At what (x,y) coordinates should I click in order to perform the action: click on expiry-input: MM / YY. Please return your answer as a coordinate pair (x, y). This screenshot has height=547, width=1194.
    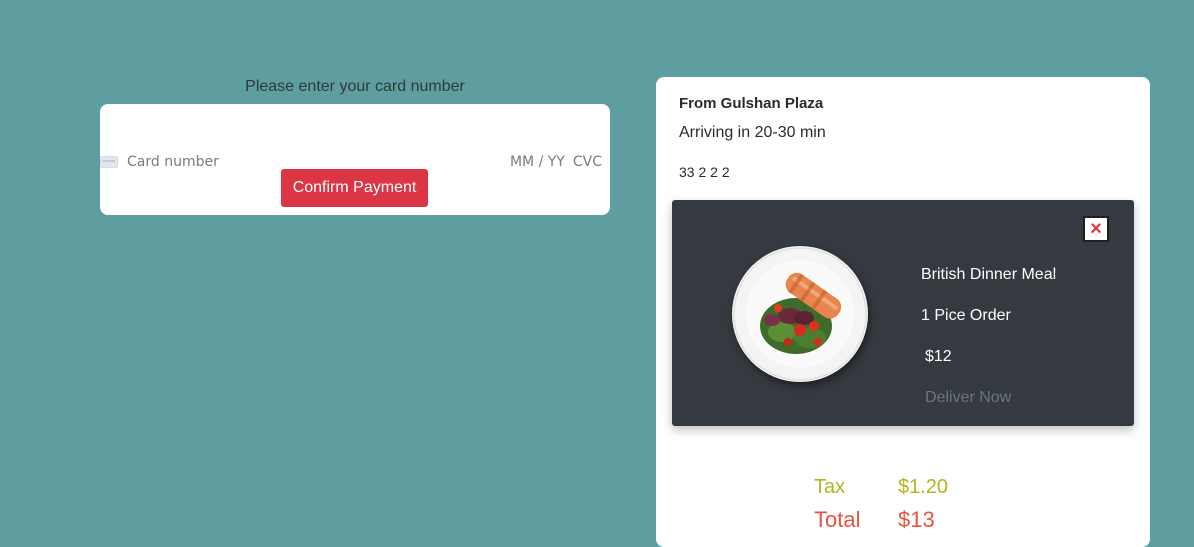
    Looking at the image, I should click on (537, 162).